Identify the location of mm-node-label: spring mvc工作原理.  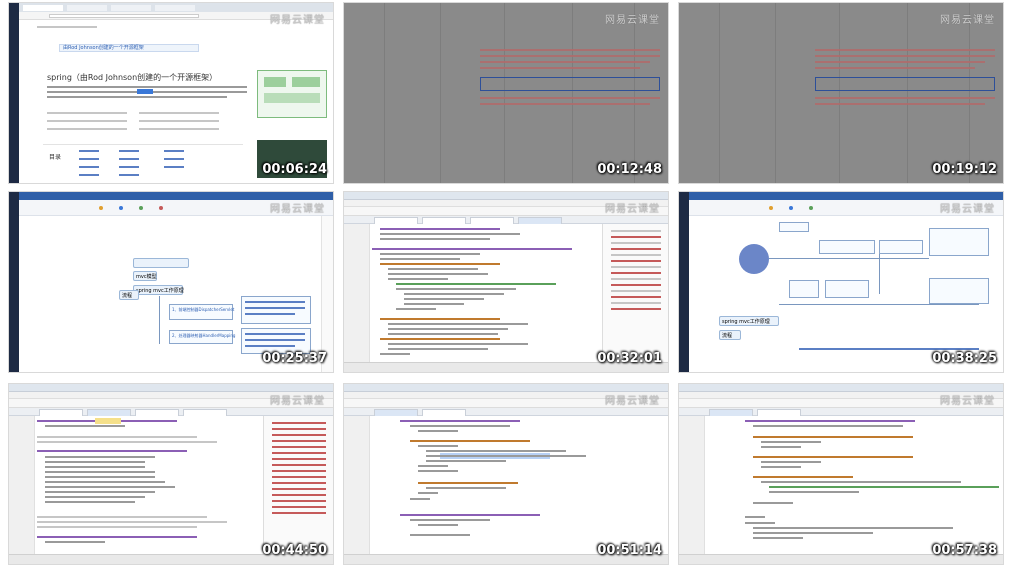
(160, 291).